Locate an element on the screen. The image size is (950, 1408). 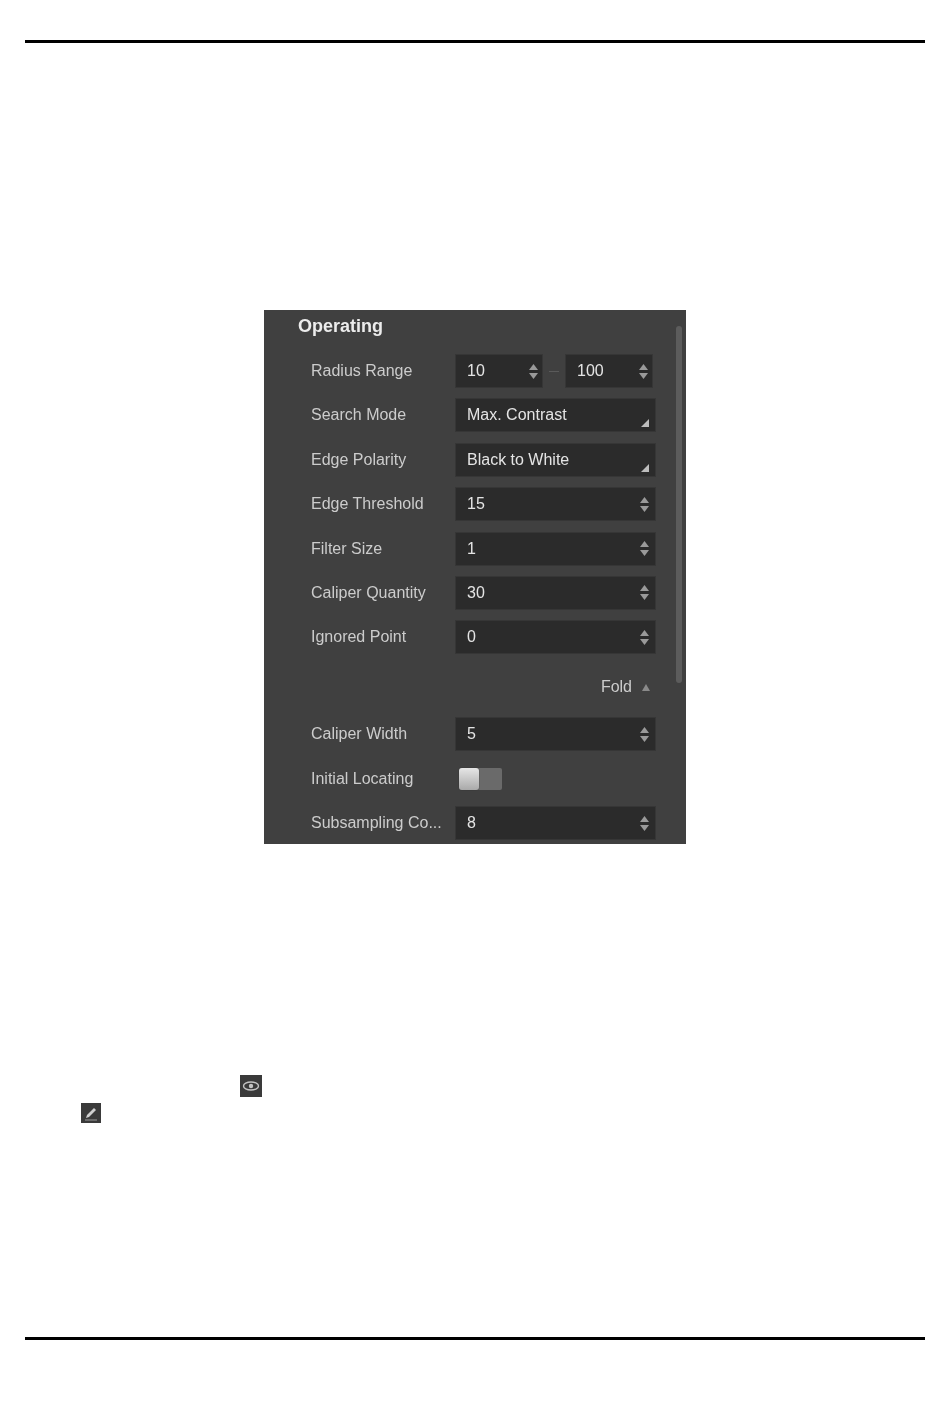
fold-button: Fold is located at coordinates (625, 687).